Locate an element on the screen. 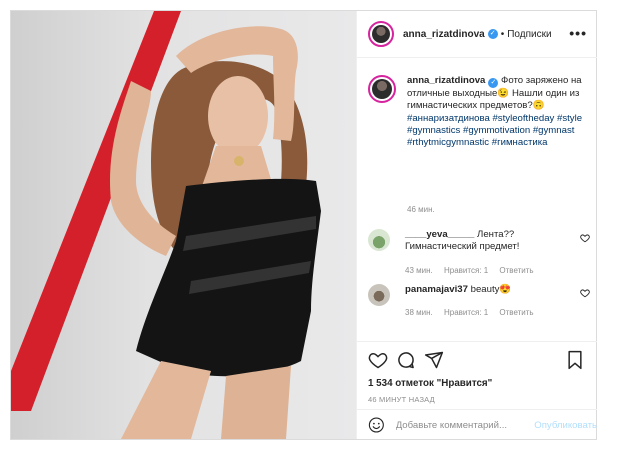  header-username: anna_rizatdinova is located at coordinates (444, 34).